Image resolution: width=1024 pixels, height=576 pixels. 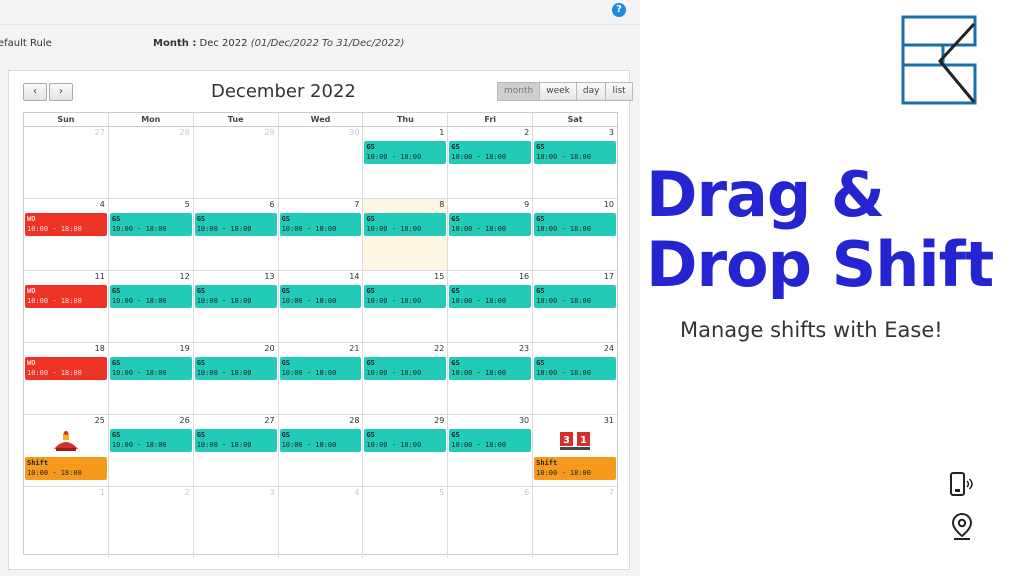 What do you see at coordinates (184, 132) in the screenshot?
I see `day-number: 28` at bounding box center [184, 132].